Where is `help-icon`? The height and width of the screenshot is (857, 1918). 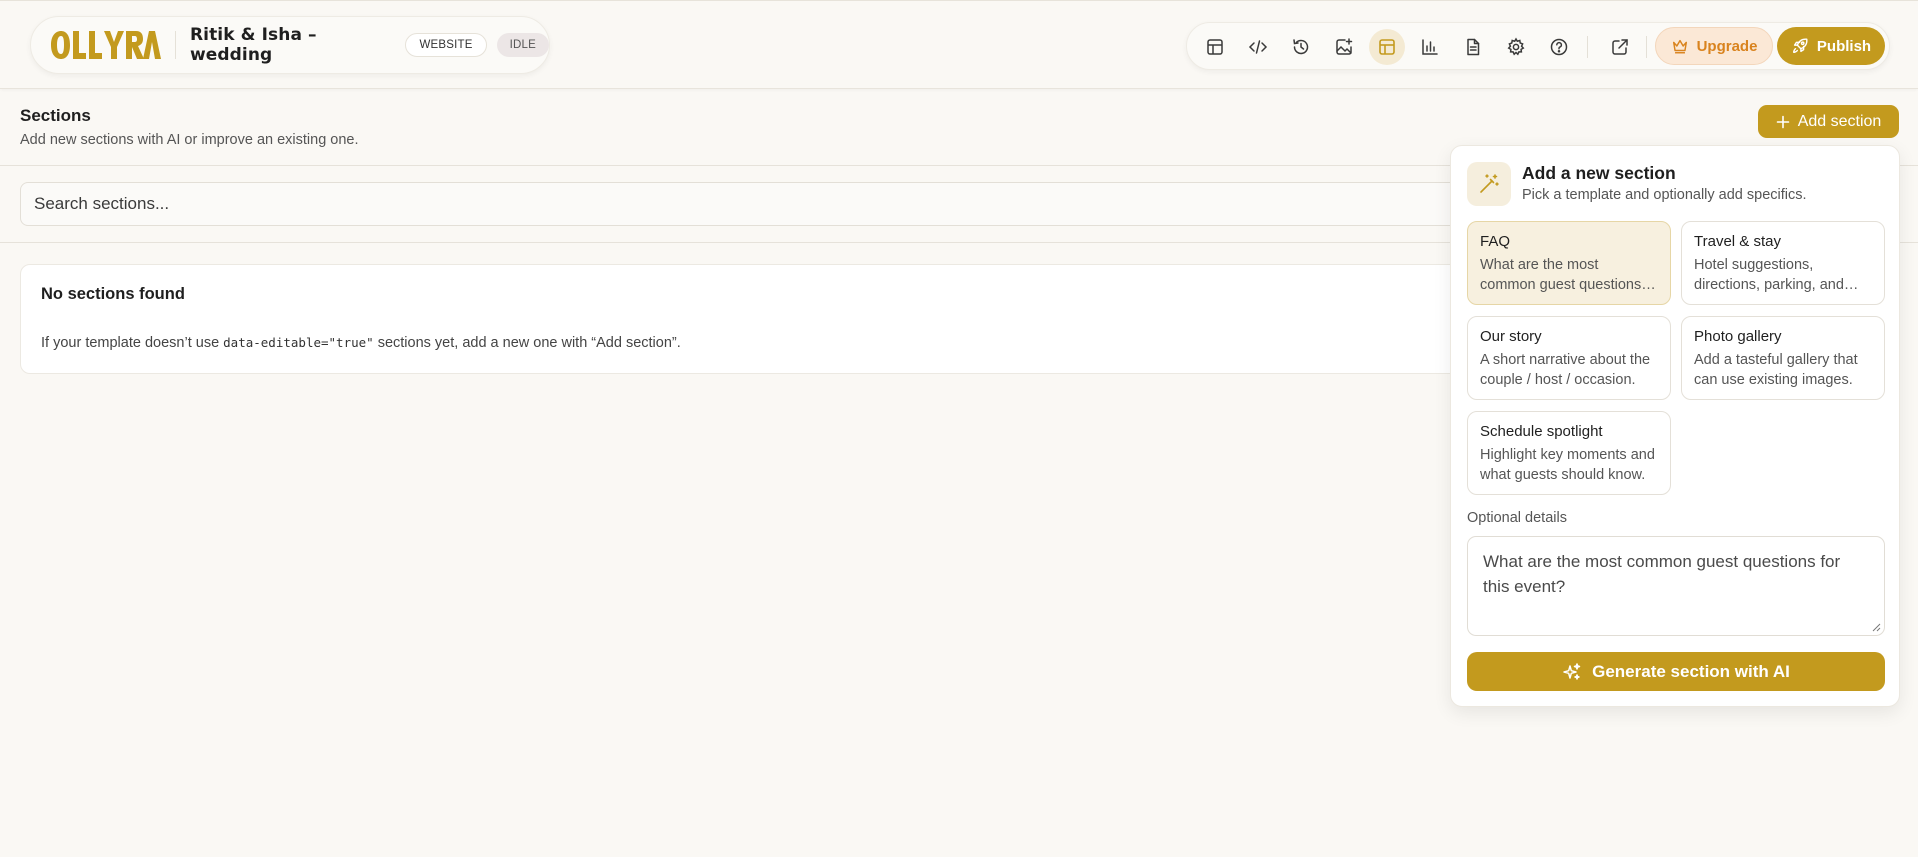
help-icon is located at coordinates (1559, 47).